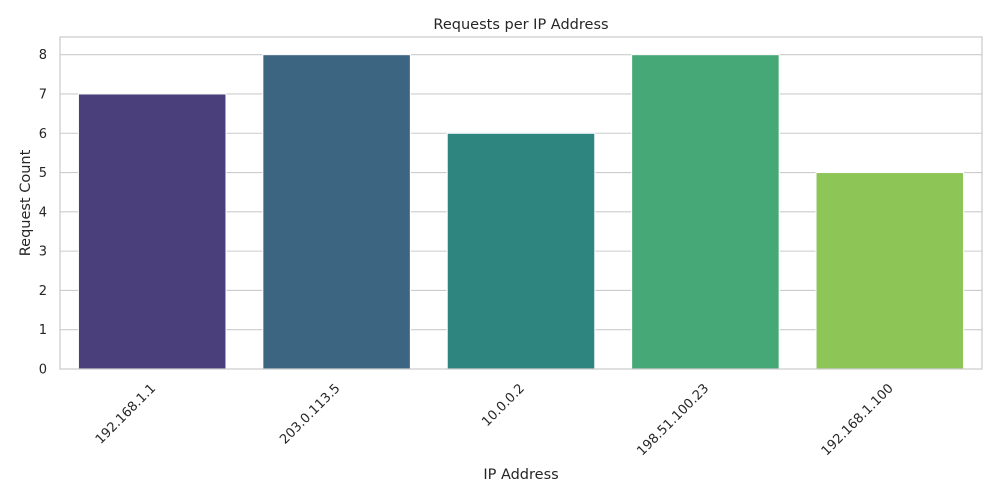 The height and width of the screenshot is (500, 1000). I want to click on y-tick-label: 4, so click(43, 212).